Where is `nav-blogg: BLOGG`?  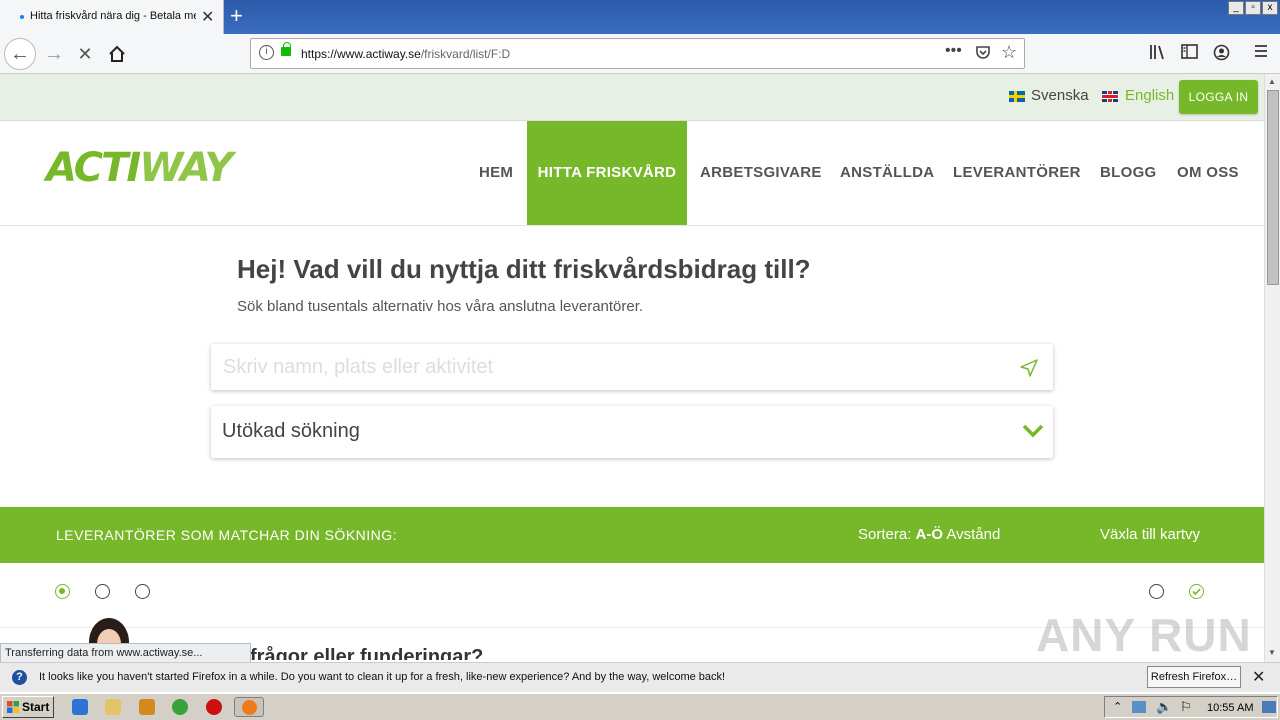
nav-blogg: BLOGG is located at coordinates (1128, 173).